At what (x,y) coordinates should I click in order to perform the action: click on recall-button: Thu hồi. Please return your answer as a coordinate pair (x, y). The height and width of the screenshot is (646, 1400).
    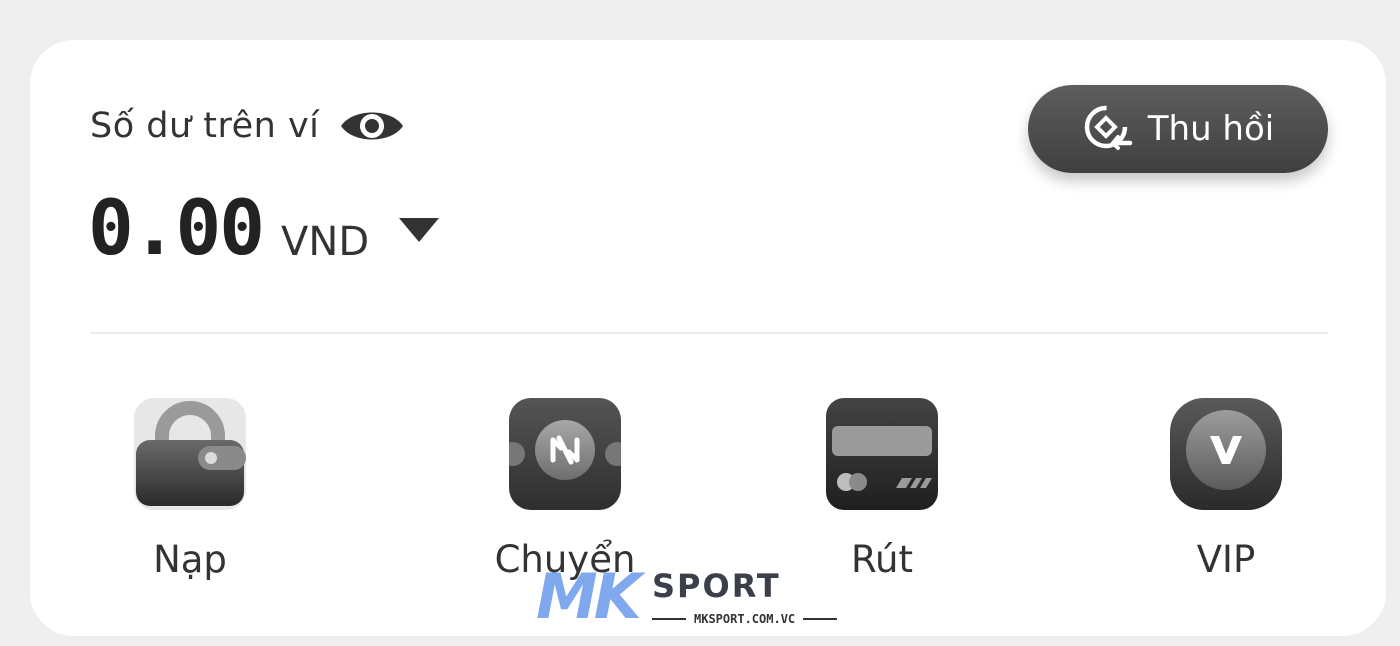
    Looking at the image, I should click on (1178, 129).